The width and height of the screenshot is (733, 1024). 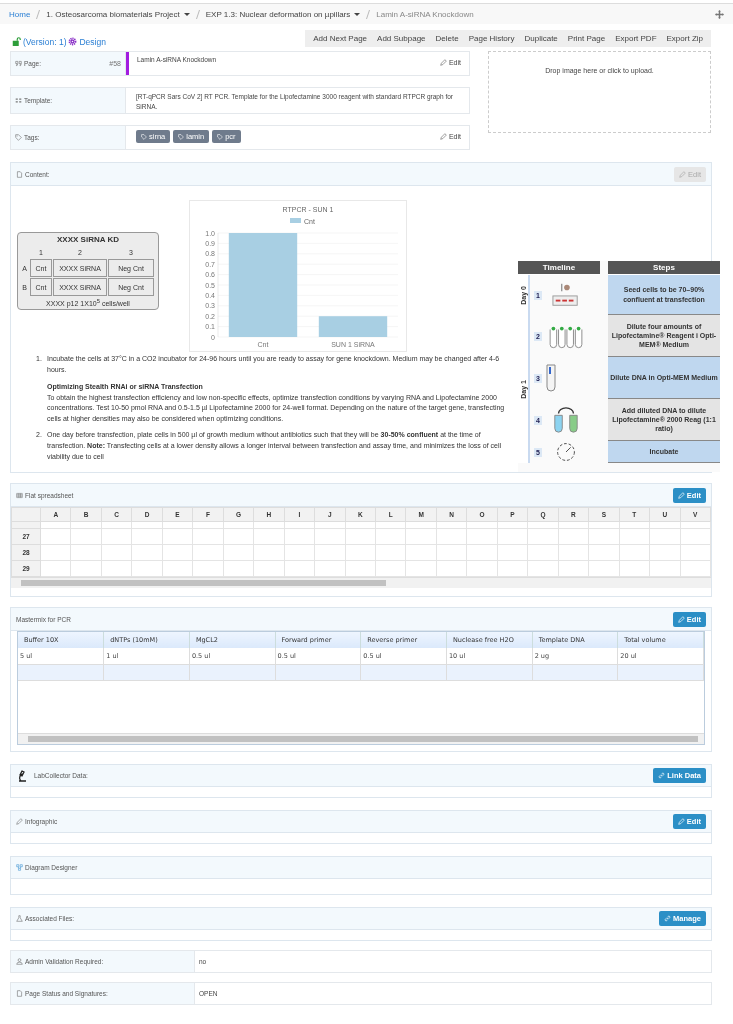 What do you see at coordinates (664, 268) in the screenshot?
I see `steps-header: Steps` at bounding box center [664, 268].